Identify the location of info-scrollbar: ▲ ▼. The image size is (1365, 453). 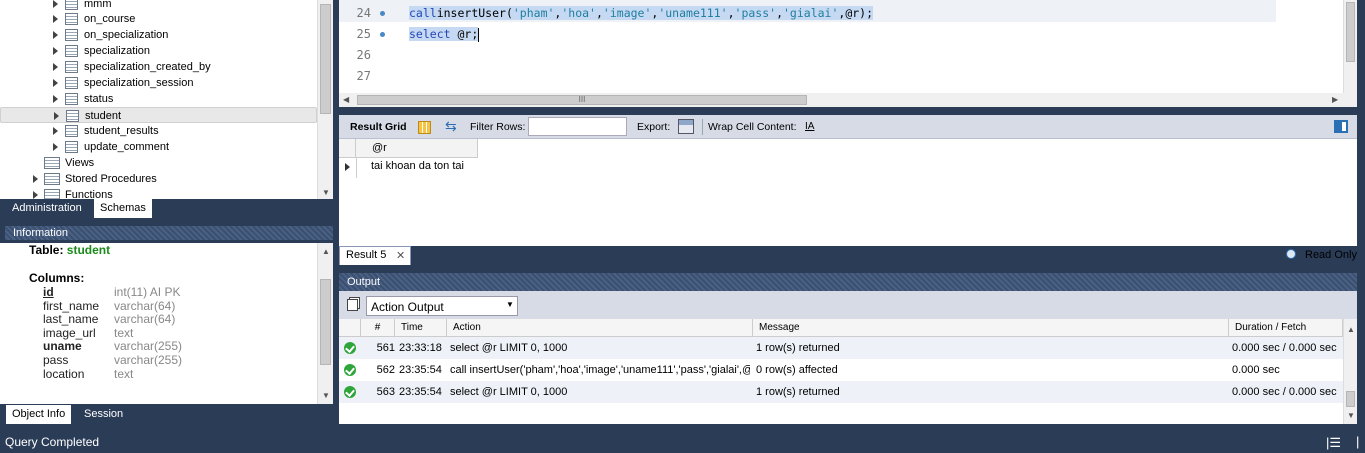
(325, 323).